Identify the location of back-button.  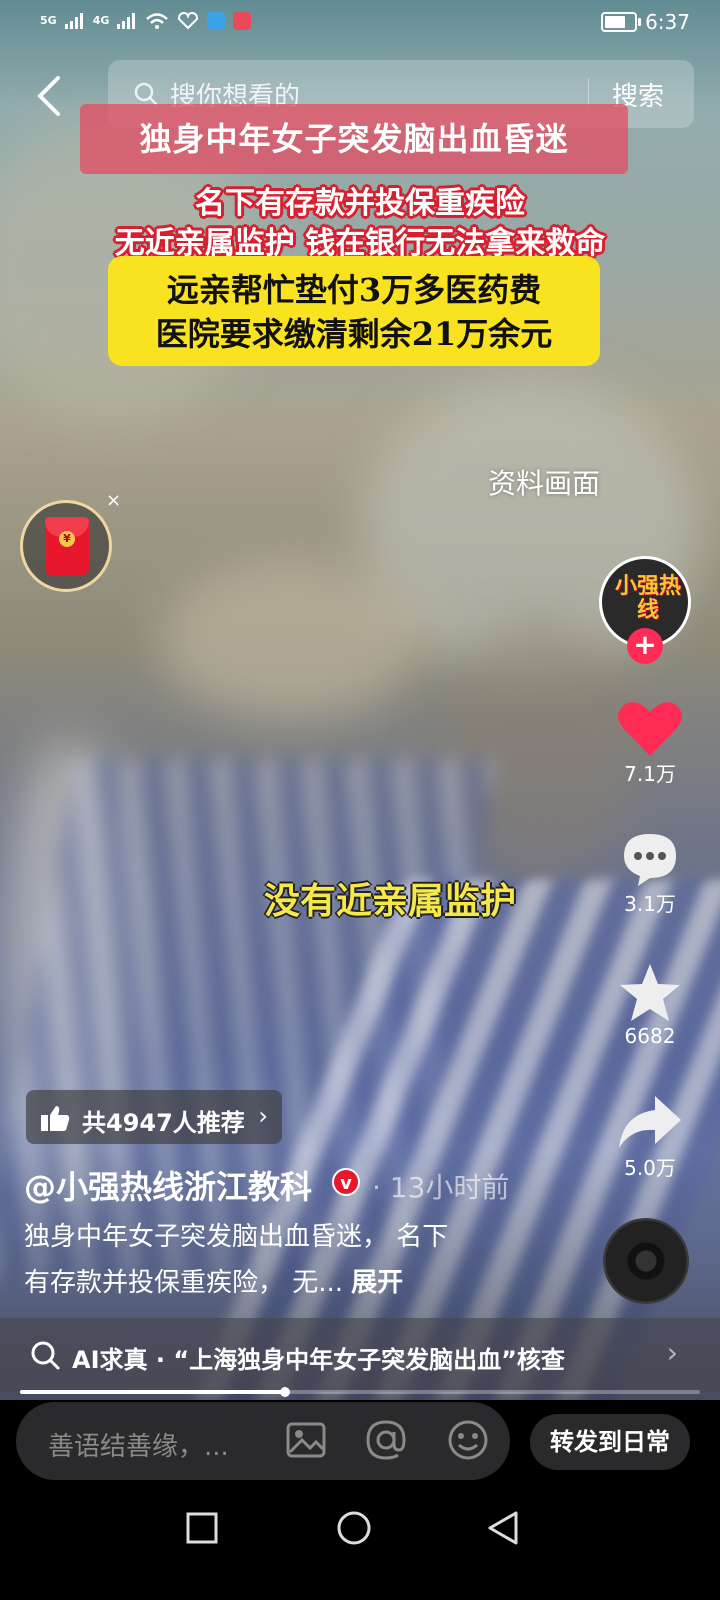
(50, 96).